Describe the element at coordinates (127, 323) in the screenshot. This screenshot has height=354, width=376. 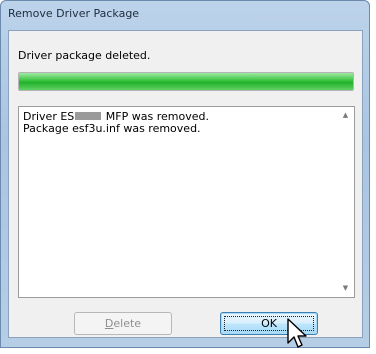
I see `delete-label-rest: elete` at that location.